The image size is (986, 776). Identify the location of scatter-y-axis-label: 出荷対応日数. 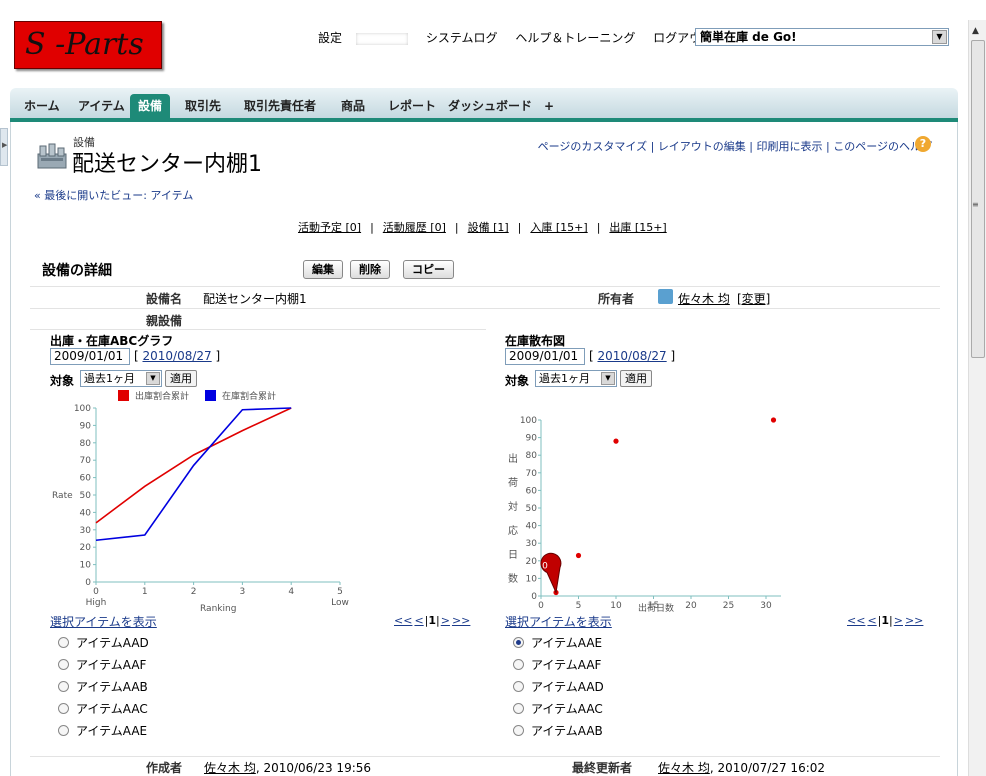
(513, 518).